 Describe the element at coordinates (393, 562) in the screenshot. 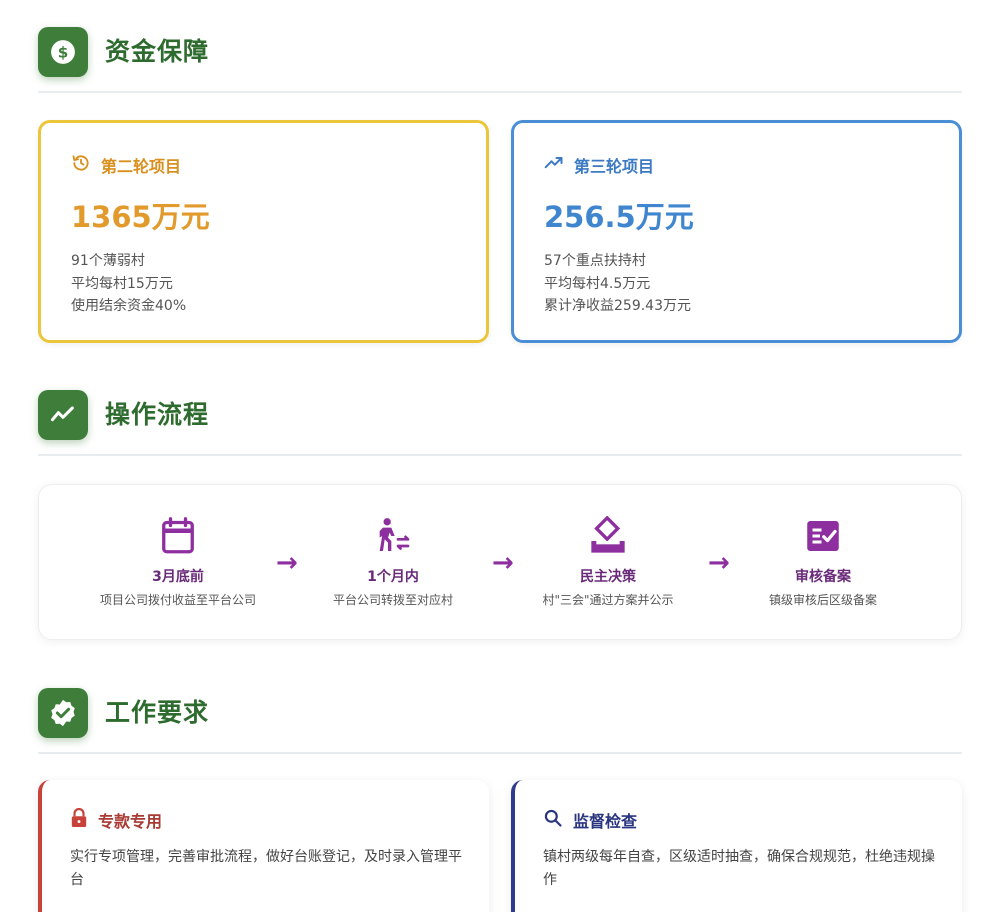

I see `process-step: 1个月内 平台公司转拨至对应村` at that location.